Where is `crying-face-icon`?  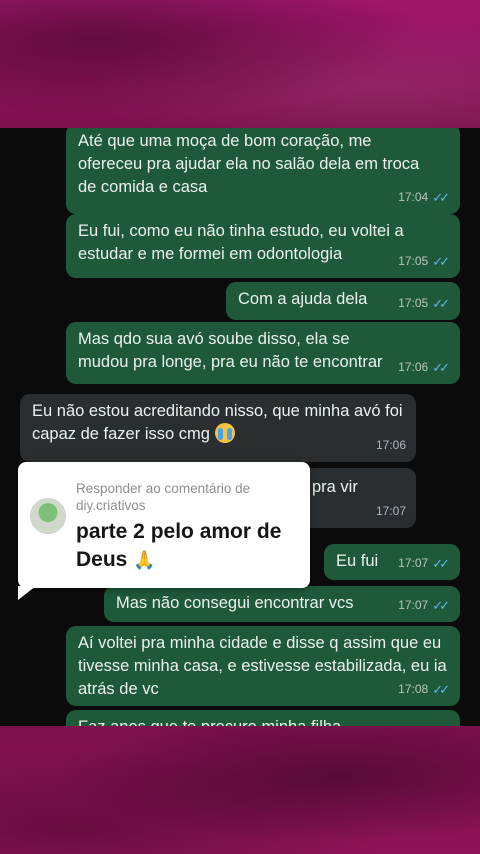
crying-face-icon is located at coordinates (224, 433).